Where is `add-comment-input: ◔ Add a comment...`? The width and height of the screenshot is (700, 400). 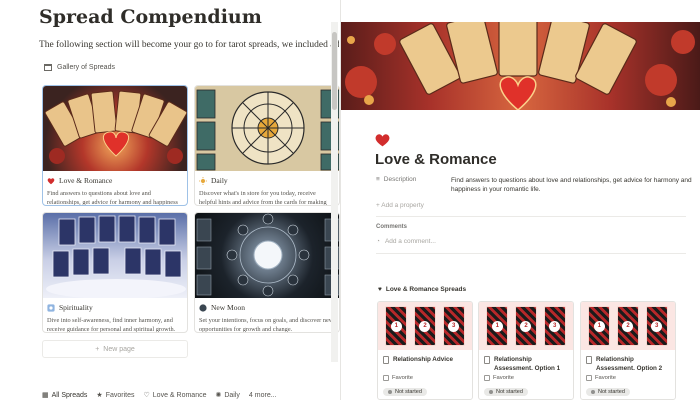 add-comment-input: ◔ Add a comment... is located at coordinates (406, 241).